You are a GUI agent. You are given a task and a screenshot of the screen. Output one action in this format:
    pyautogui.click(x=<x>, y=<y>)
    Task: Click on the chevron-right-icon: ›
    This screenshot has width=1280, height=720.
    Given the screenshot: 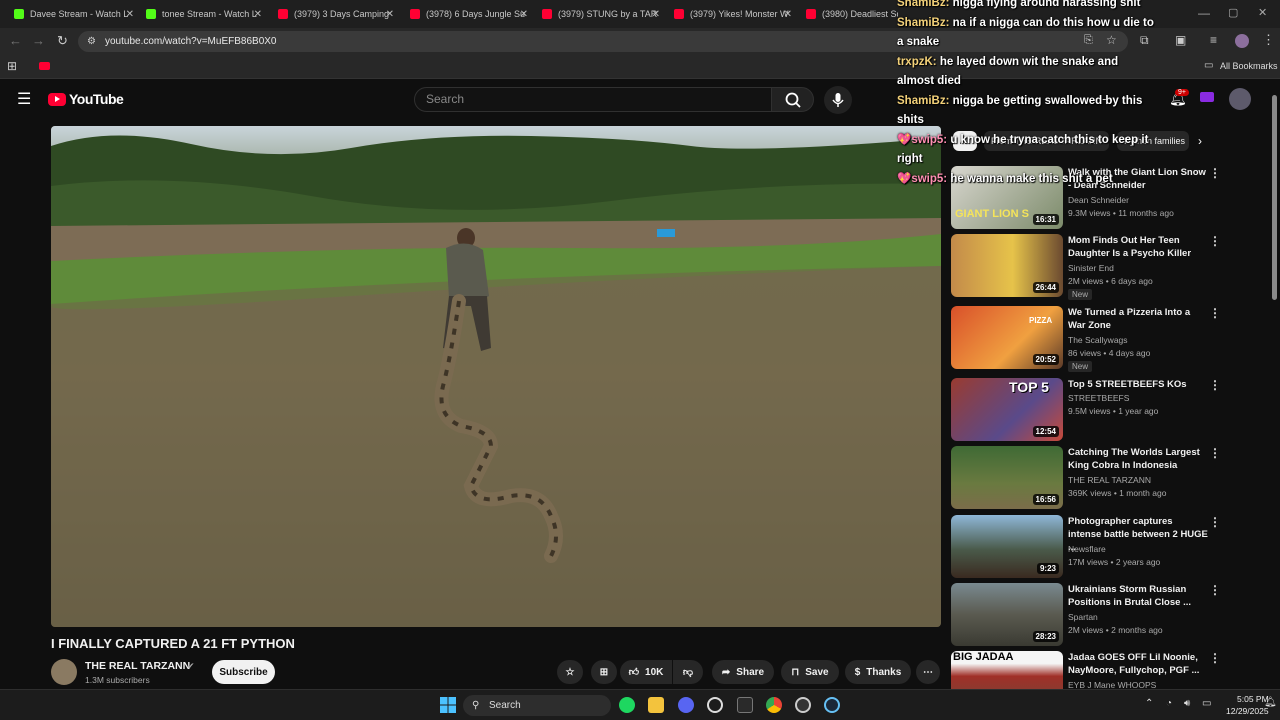 What is the action you would take?
    pyautogui.click(x=1200, y=141)
    